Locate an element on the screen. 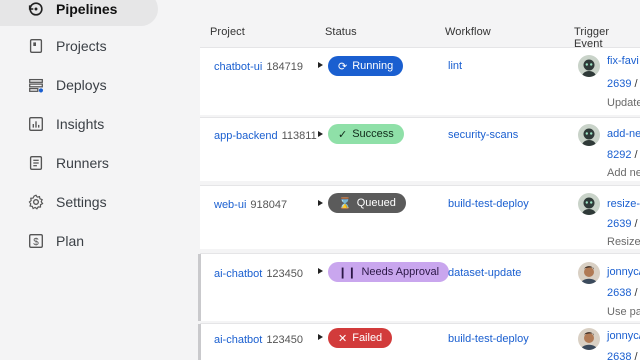 This screenshot has width=640, height=360. trigger-cell: add-ne is located at coordinates (623, 134).